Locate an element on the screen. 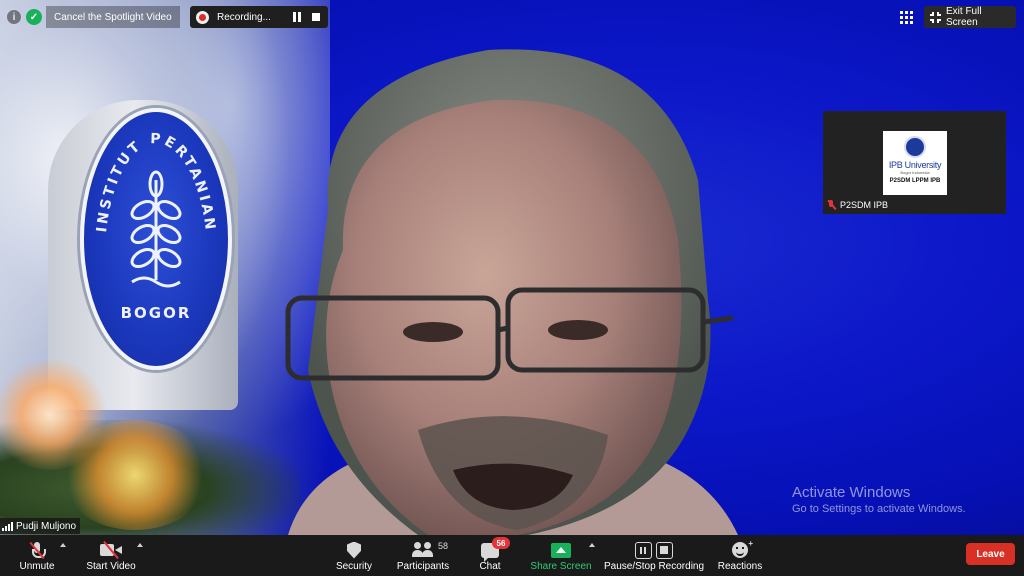 Image resolution: width=1024 pixels, height=576 pixels. foreground-flower is located at coordinates (135, 475).